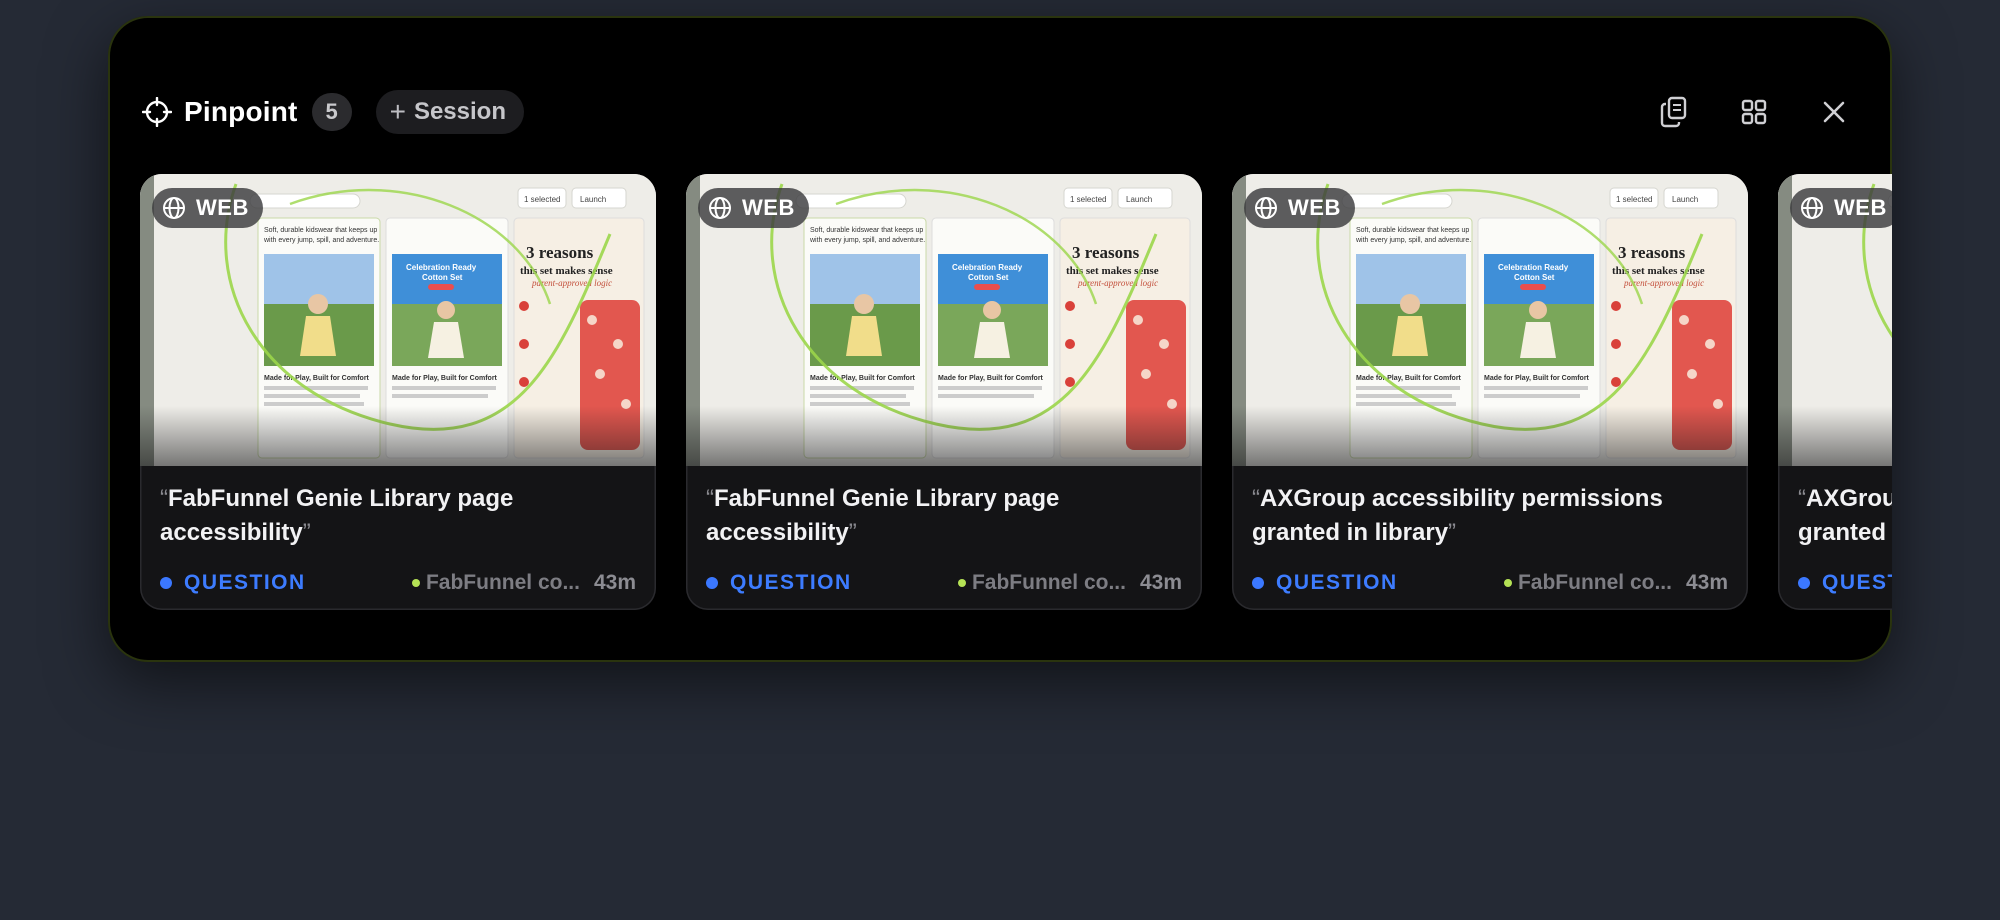  I want to click on copy-button, so click(1674, 112).